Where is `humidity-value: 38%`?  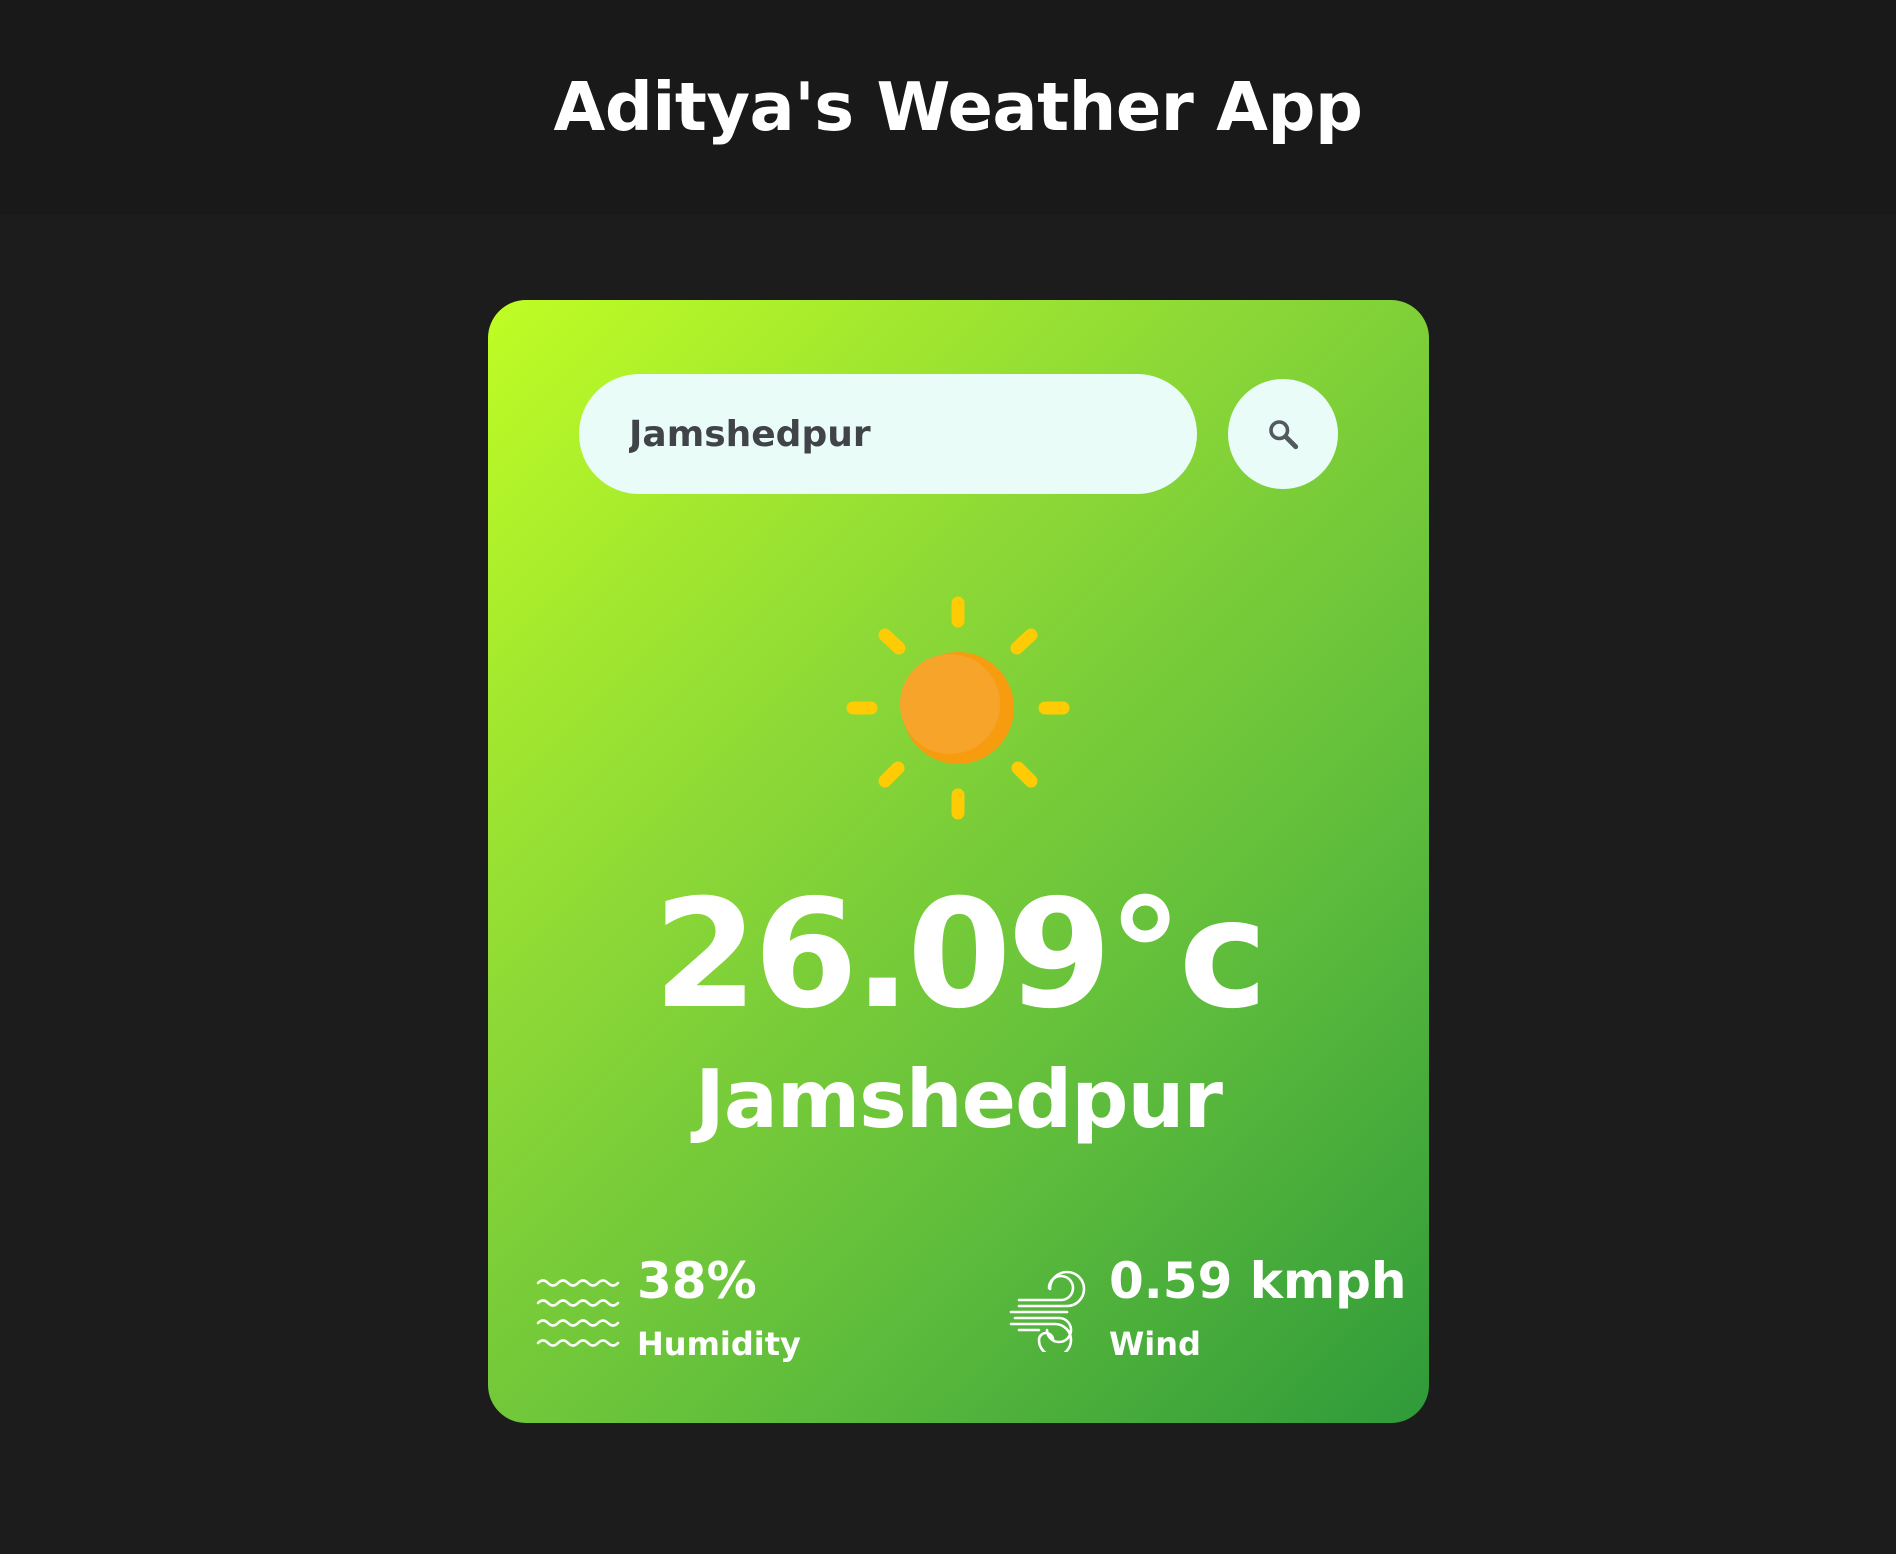 humidity-value: 38% is located at coordinates (697, 1281).